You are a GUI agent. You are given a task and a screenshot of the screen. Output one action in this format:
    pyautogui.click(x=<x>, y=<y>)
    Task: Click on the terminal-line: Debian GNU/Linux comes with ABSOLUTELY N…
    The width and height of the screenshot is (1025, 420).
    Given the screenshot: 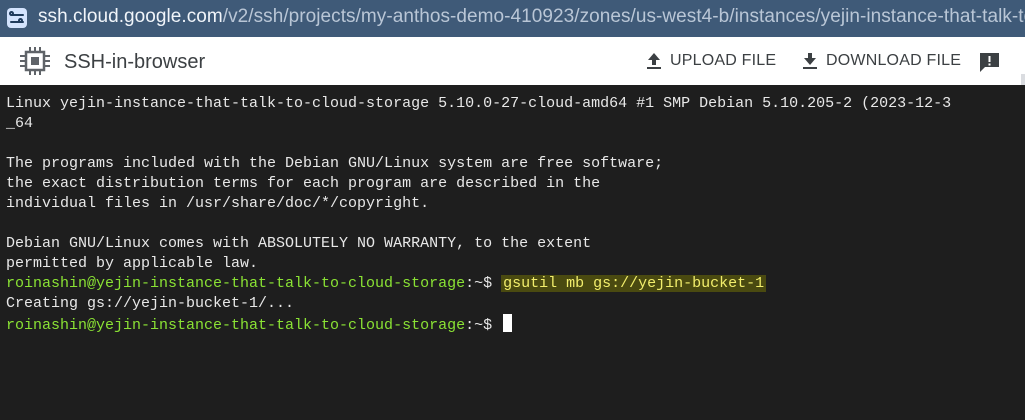 What is the action you would take?
    pyautogui.click(x=299, y=243)
    